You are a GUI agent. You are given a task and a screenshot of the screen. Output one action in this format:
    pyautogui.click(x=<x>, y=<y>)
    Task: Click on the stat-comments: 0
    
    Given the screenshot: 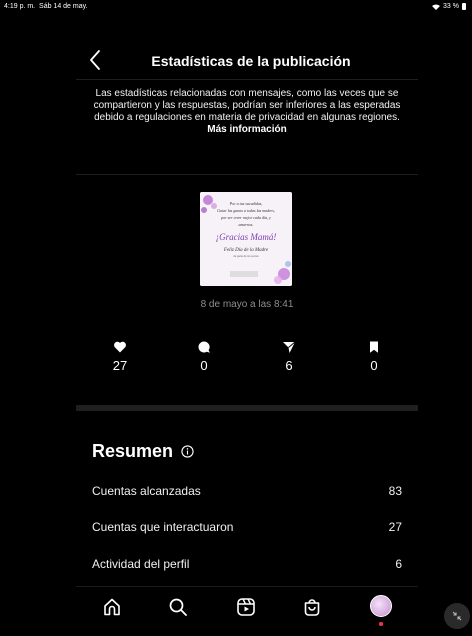 What is the action you would take?
    pyautogui.click(x=204, y=356)
    